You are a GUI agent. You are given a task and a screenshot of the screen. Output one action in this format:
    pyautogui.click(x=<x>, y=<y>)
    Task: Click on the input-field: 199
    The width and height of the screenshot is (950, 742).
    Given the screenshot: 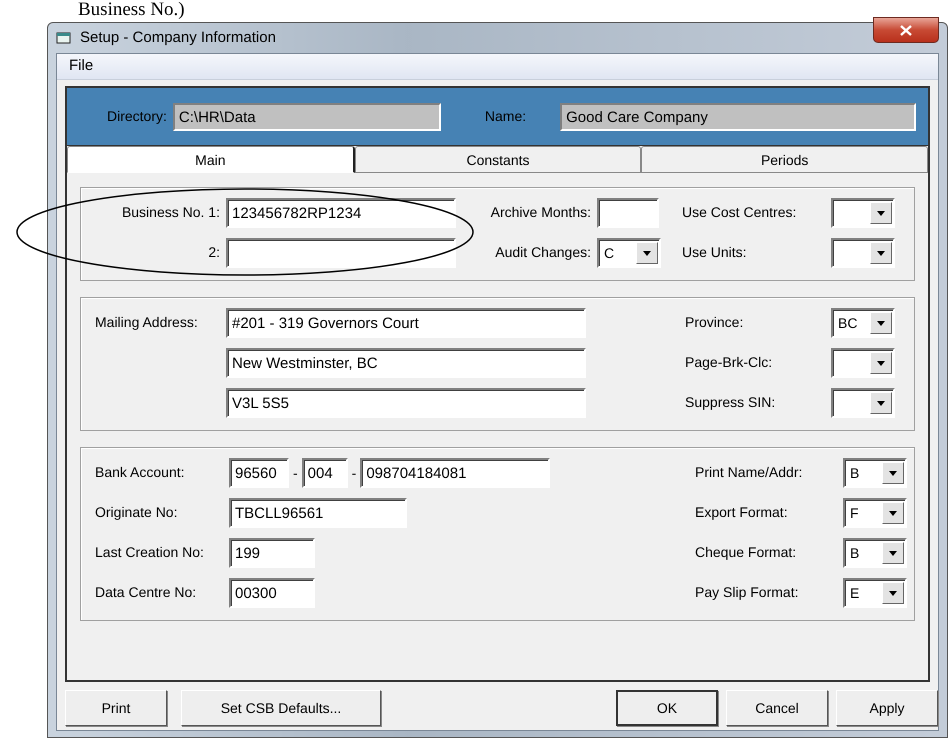 What is the action you would take?
    pyautogui.click(x=272, y=553)
    